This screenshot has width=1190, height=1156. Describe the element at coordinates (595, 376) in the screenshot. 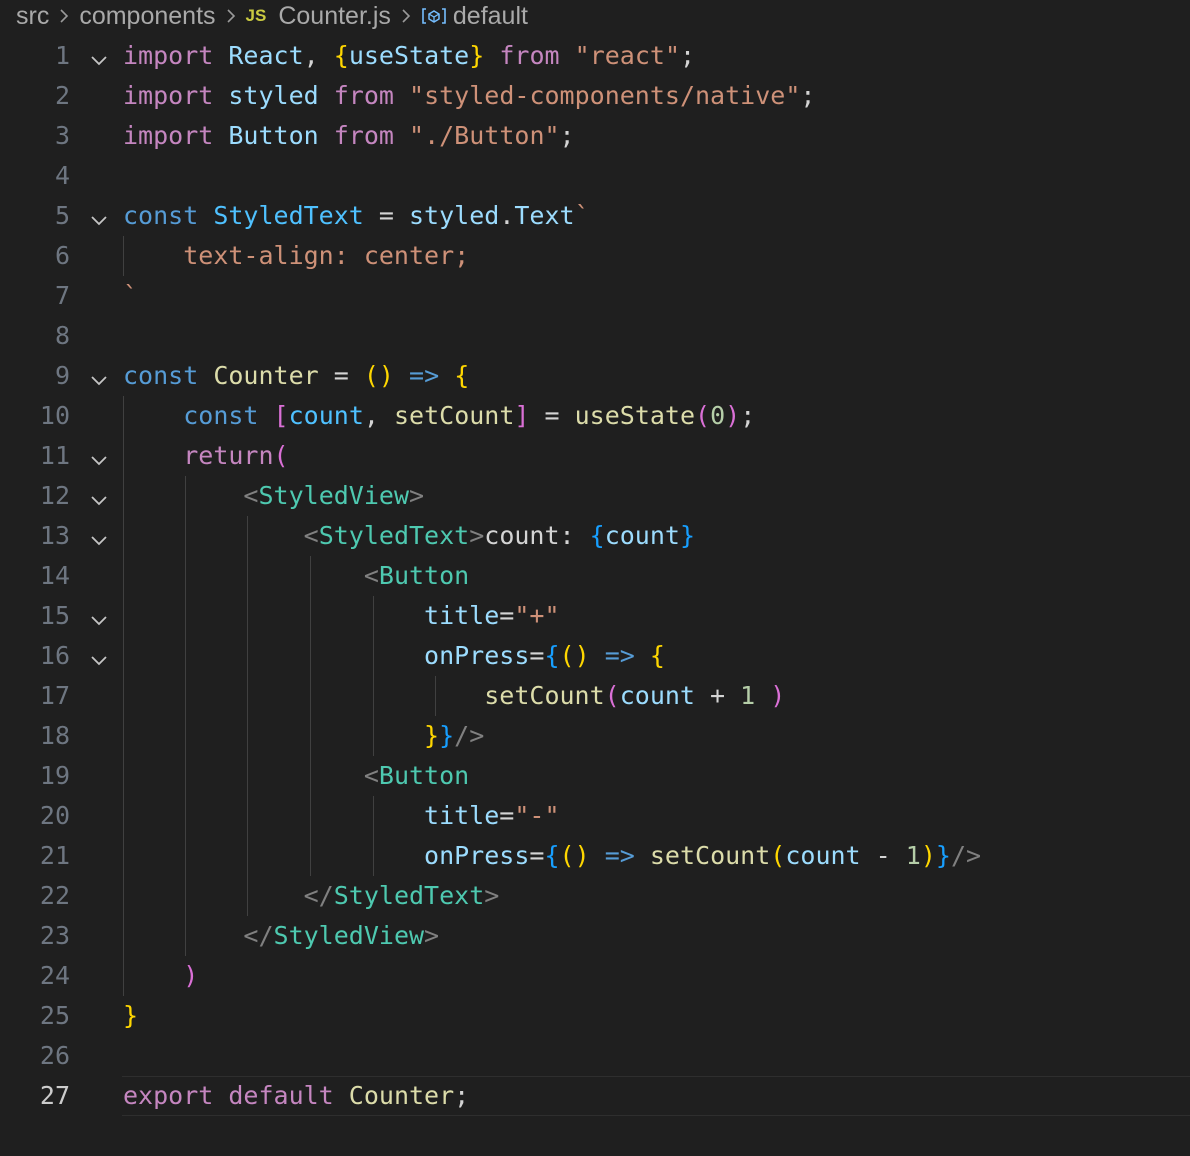

I see `code-line: 9 const Counter = () => {` at that location.